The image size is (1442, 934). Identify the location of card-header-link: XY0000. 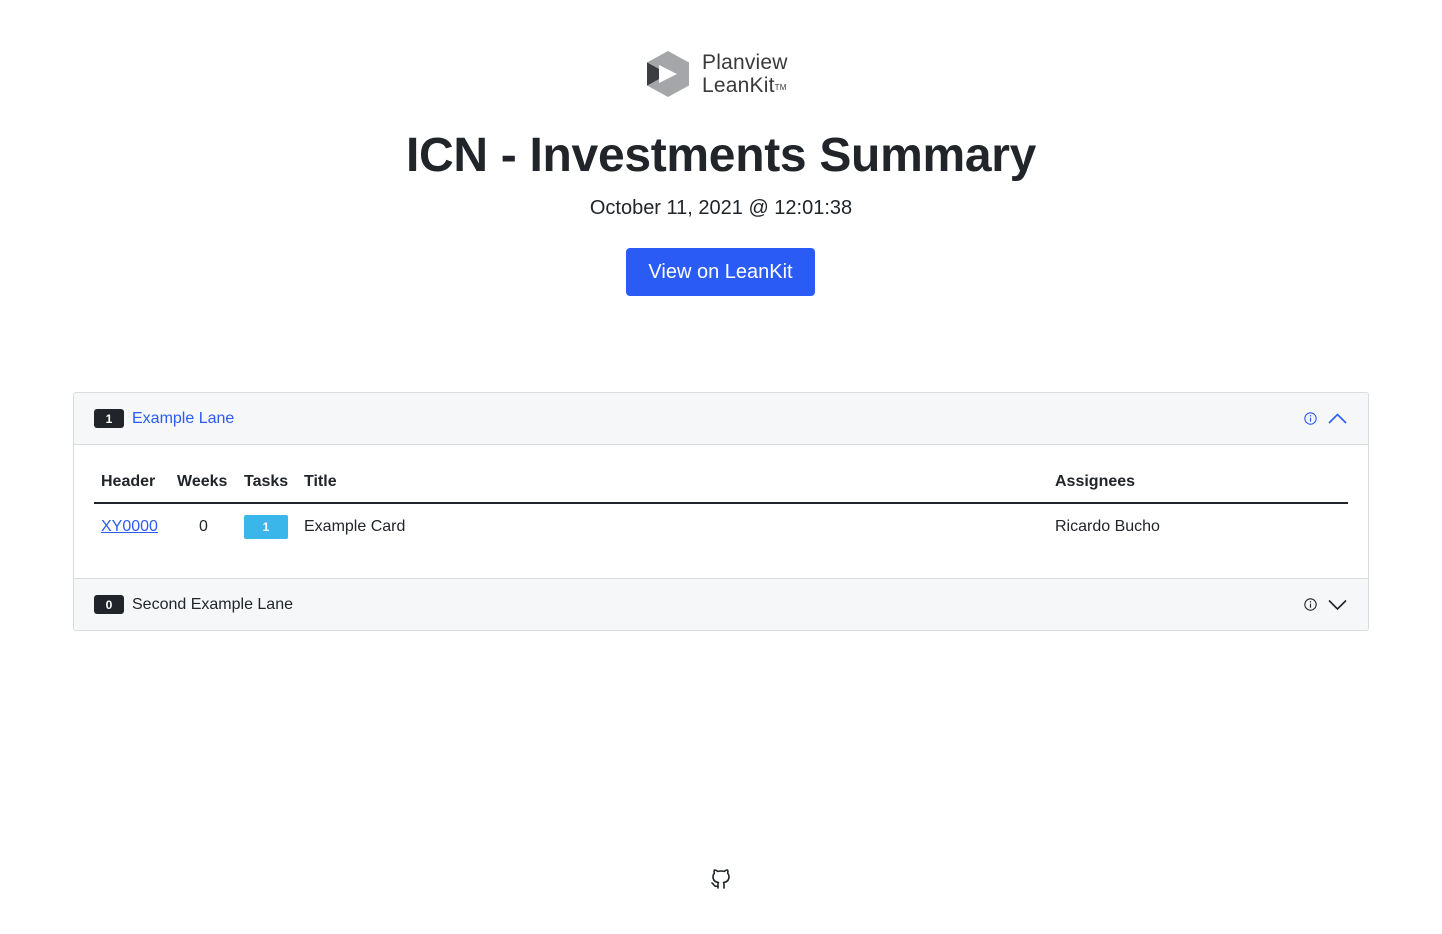
(129, 526).